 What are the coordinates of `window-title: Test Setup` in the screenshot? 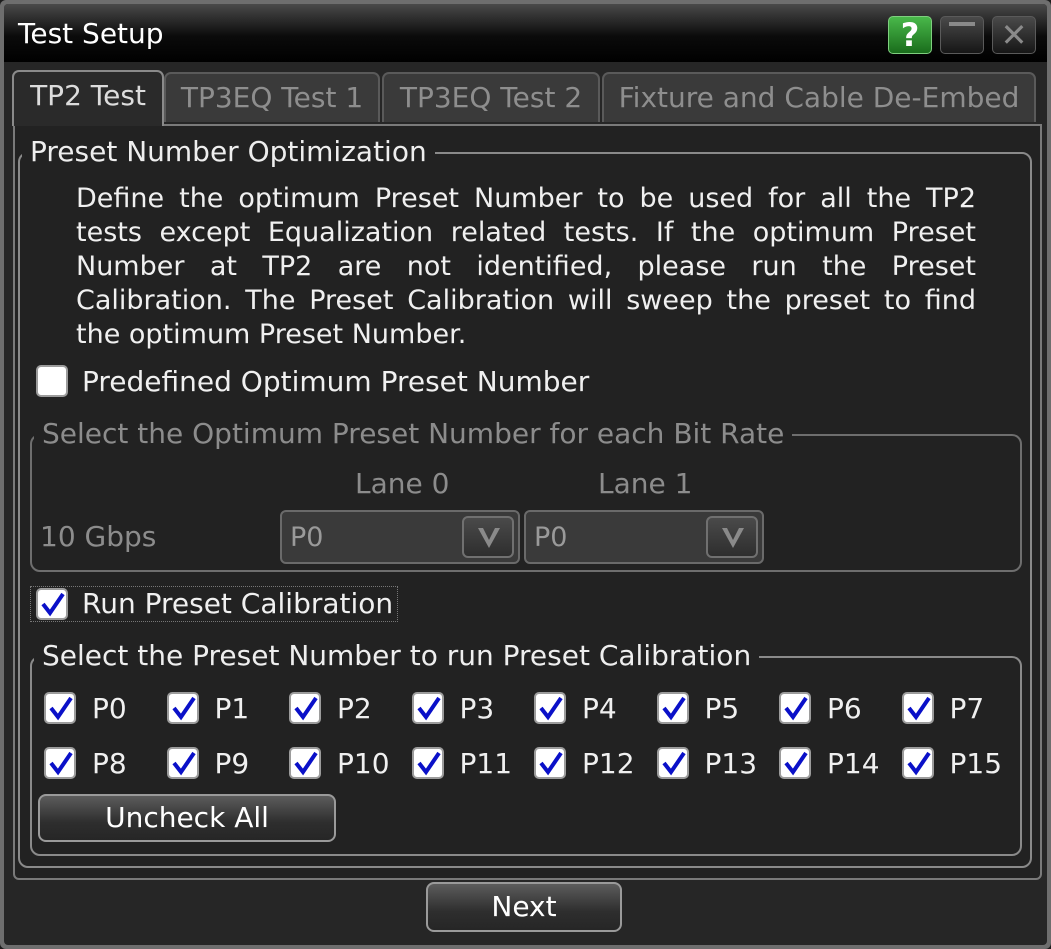 It's located at (91, 33).